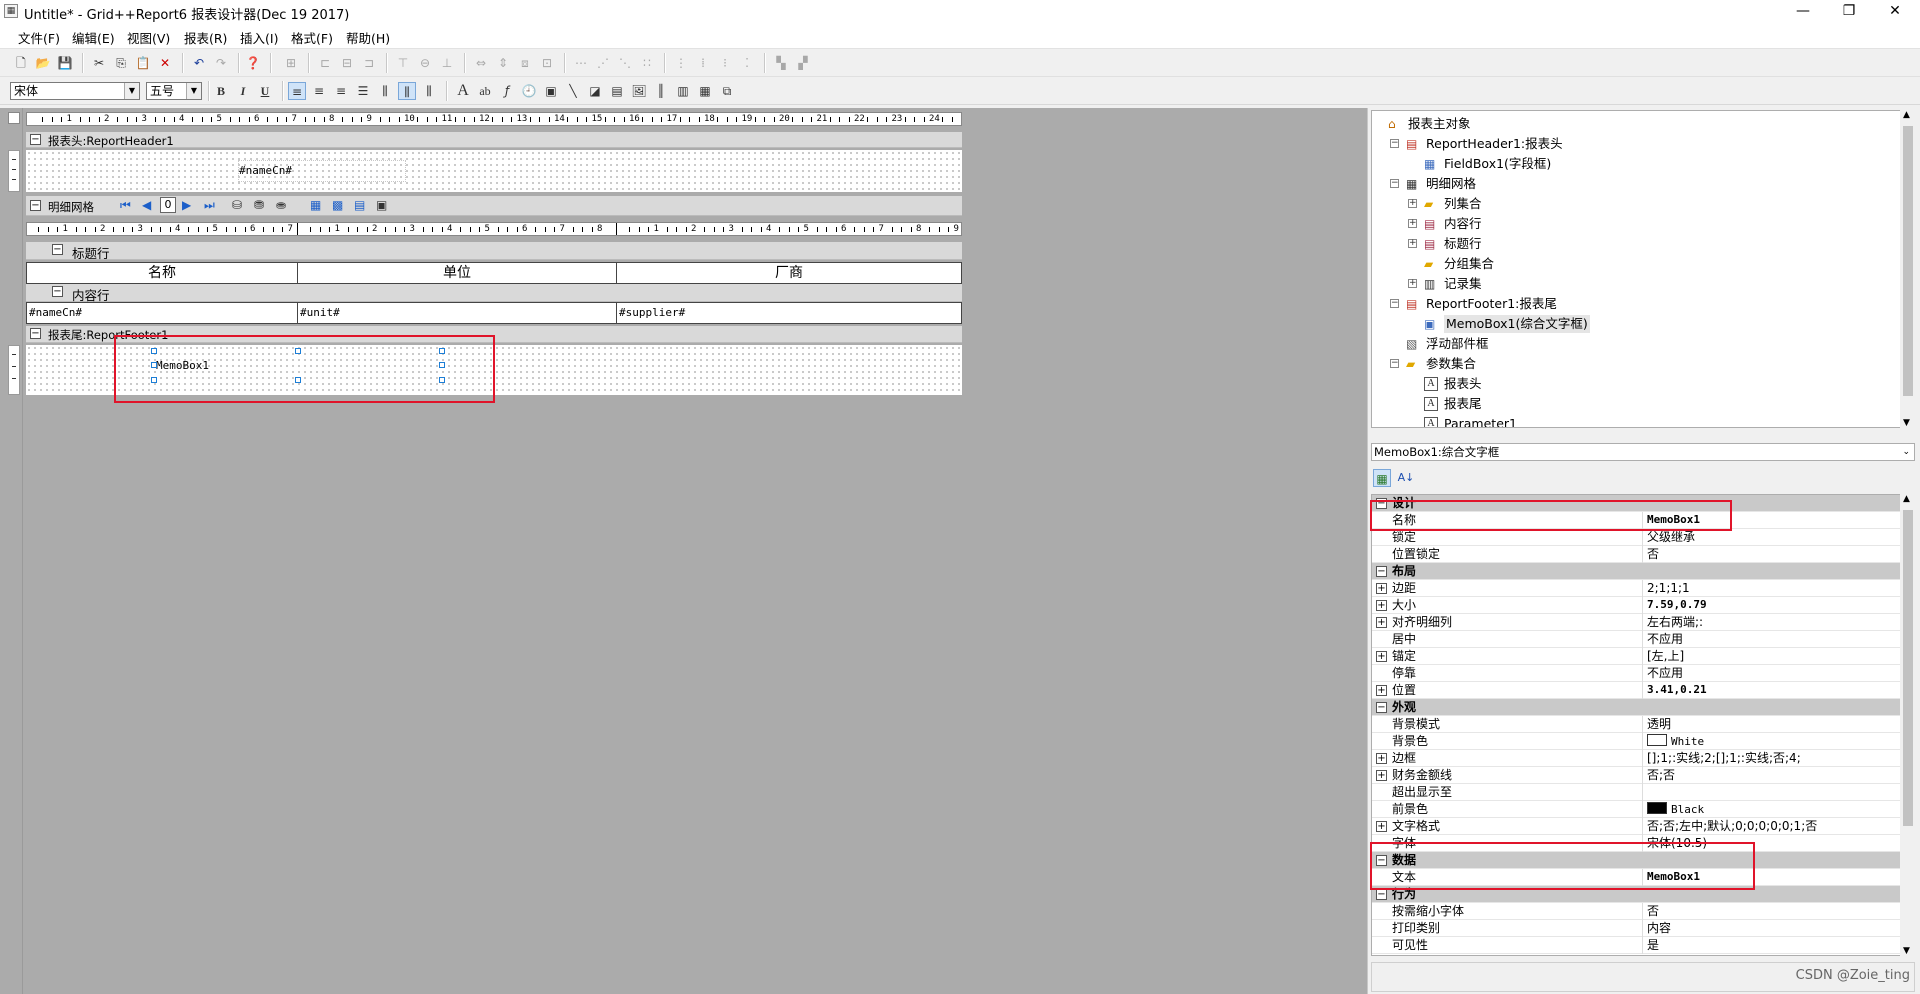  What do you see at coordinates (494, 206) in the screenshot?
I see `detail-grid-band: − 明细网格 ⏮ ◀ 0 ▶ ⏭ ⛁ ⛃ ⛂ ▦ ▩ ▤ ▣` at bounding box center [494, 206].